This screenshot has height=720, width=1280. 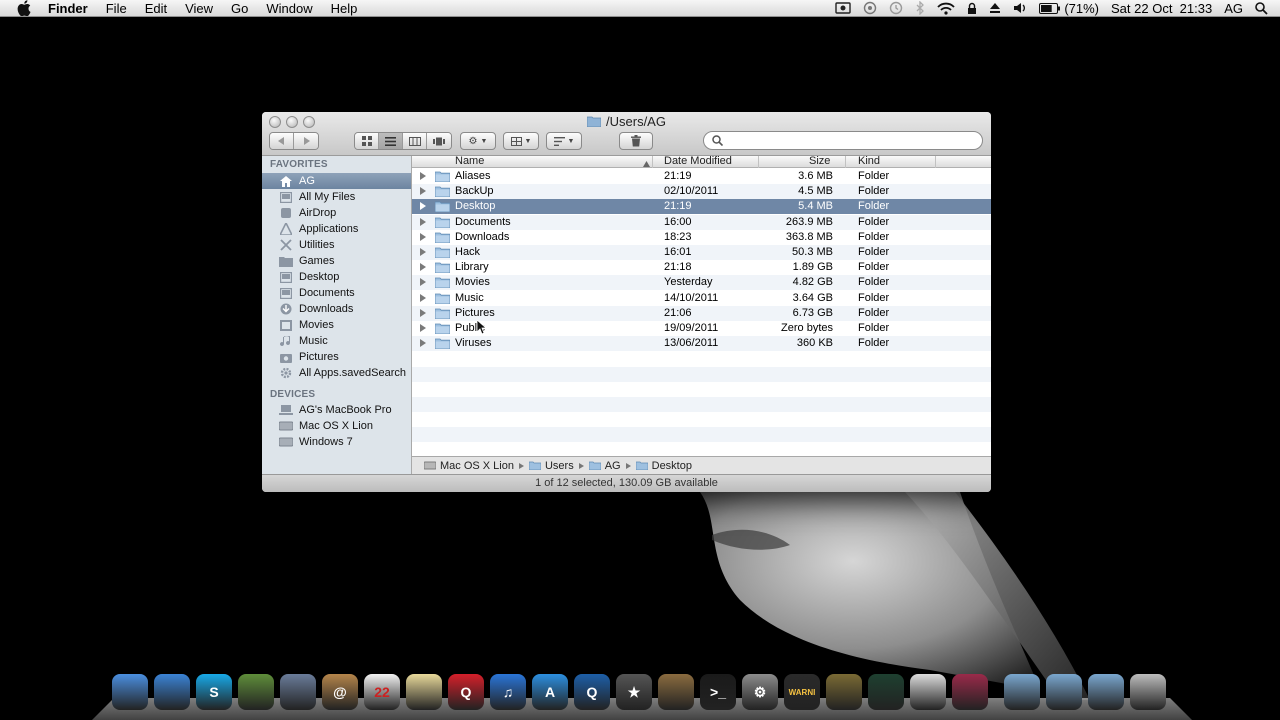 What do you see at coordinates (701, 222) in the screenshot?
I see `file-row-documents: Documents 16:00 263.9 MB Folder` at bounding box center [701, 222].